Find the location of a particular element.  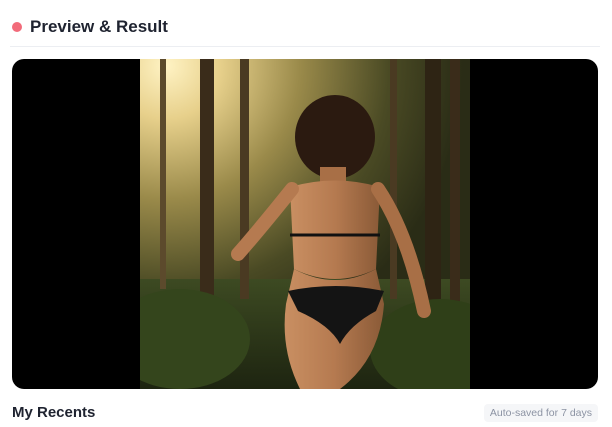

recents-title: My Recents is located at coordinates (54, 412).